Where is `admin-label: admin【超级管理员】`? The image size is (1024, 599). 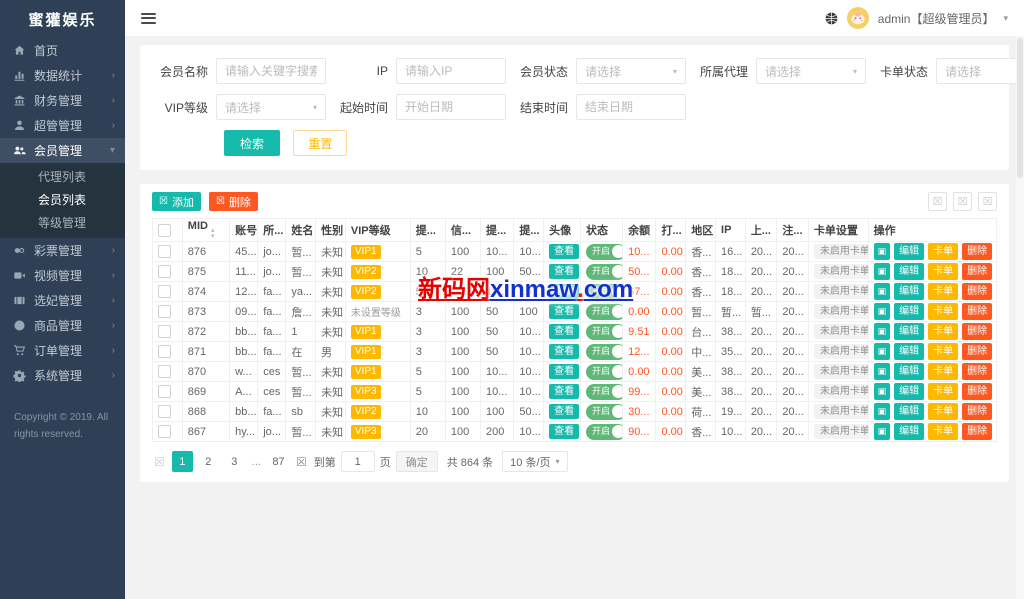
admin-label: admin【超级管理员】 is located at coordinates (936, 18).